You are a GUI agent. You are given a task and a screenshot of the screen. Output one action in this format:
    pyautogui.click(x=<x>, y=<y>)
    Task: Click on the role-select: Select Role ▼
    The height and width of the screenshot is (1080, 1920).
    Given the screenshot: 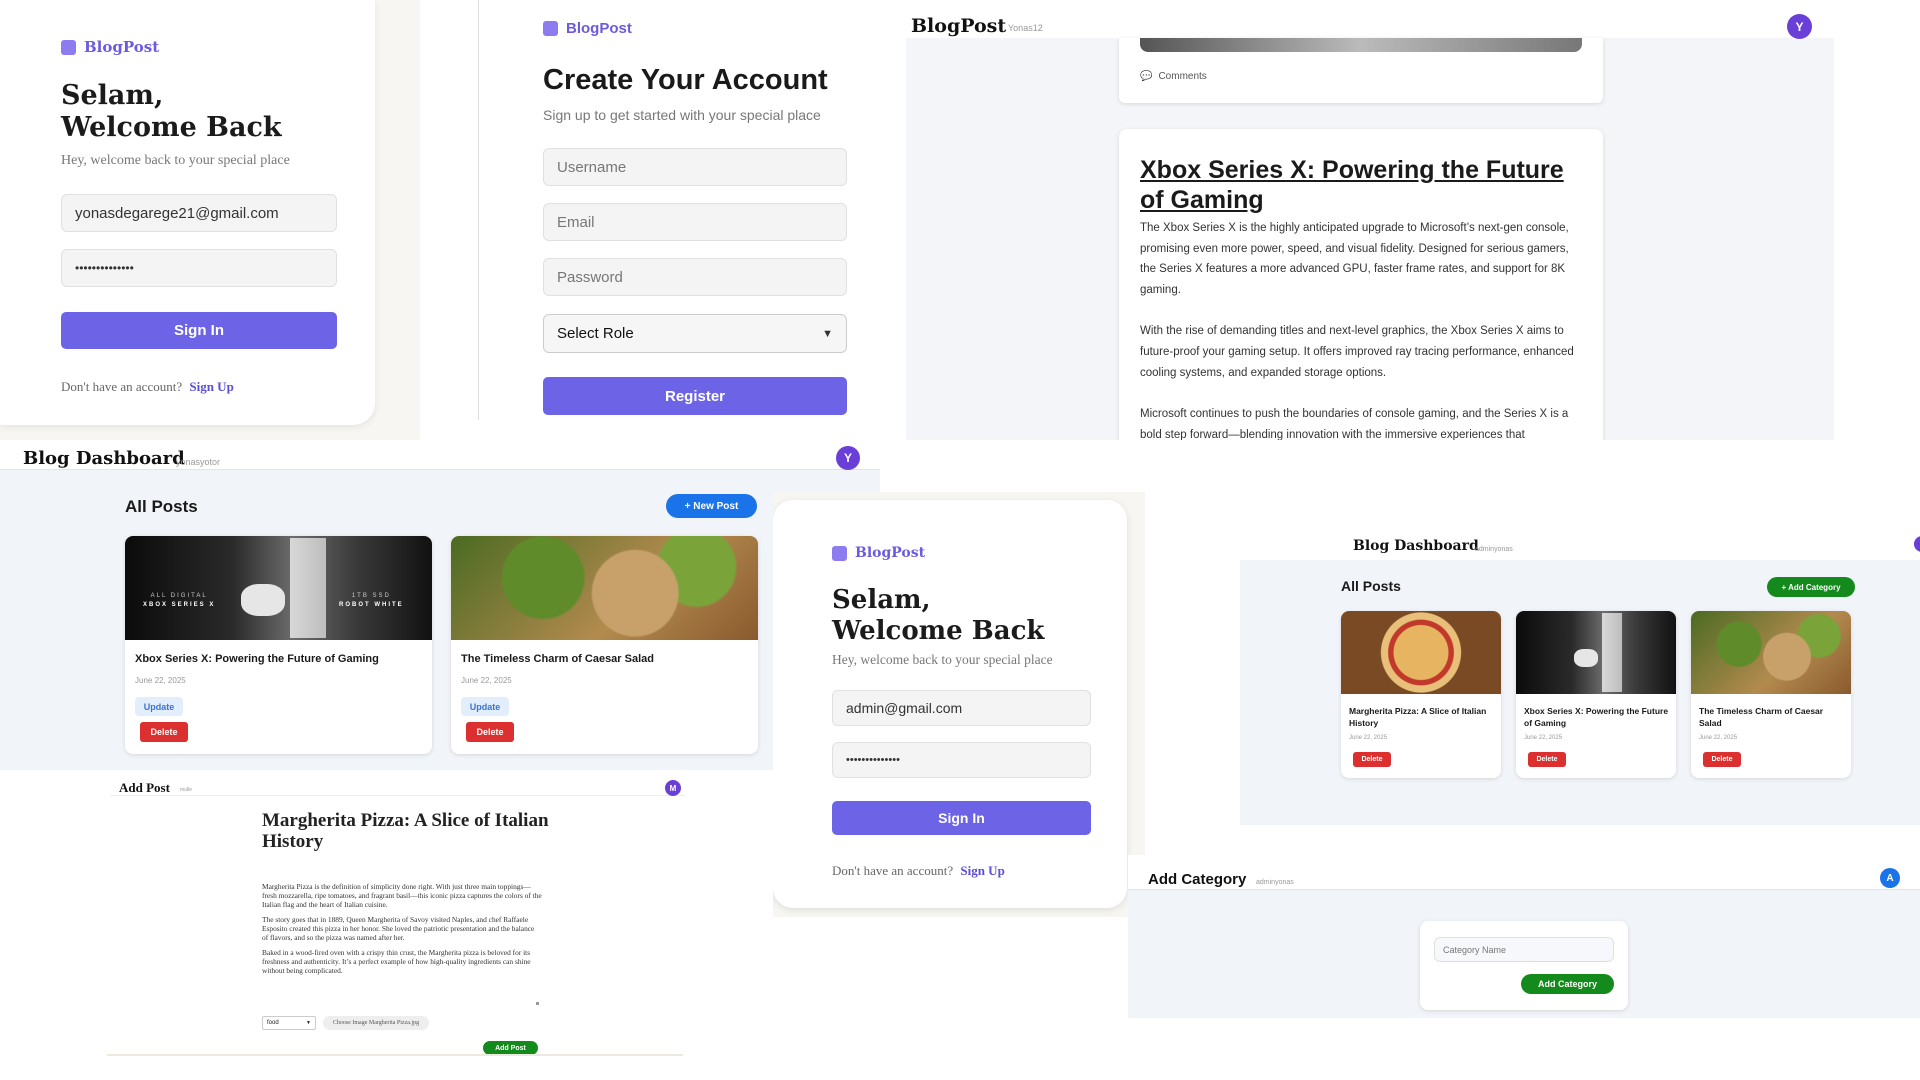 What is the action you would take?
    pyautogui.click(x=695, y=333)
    